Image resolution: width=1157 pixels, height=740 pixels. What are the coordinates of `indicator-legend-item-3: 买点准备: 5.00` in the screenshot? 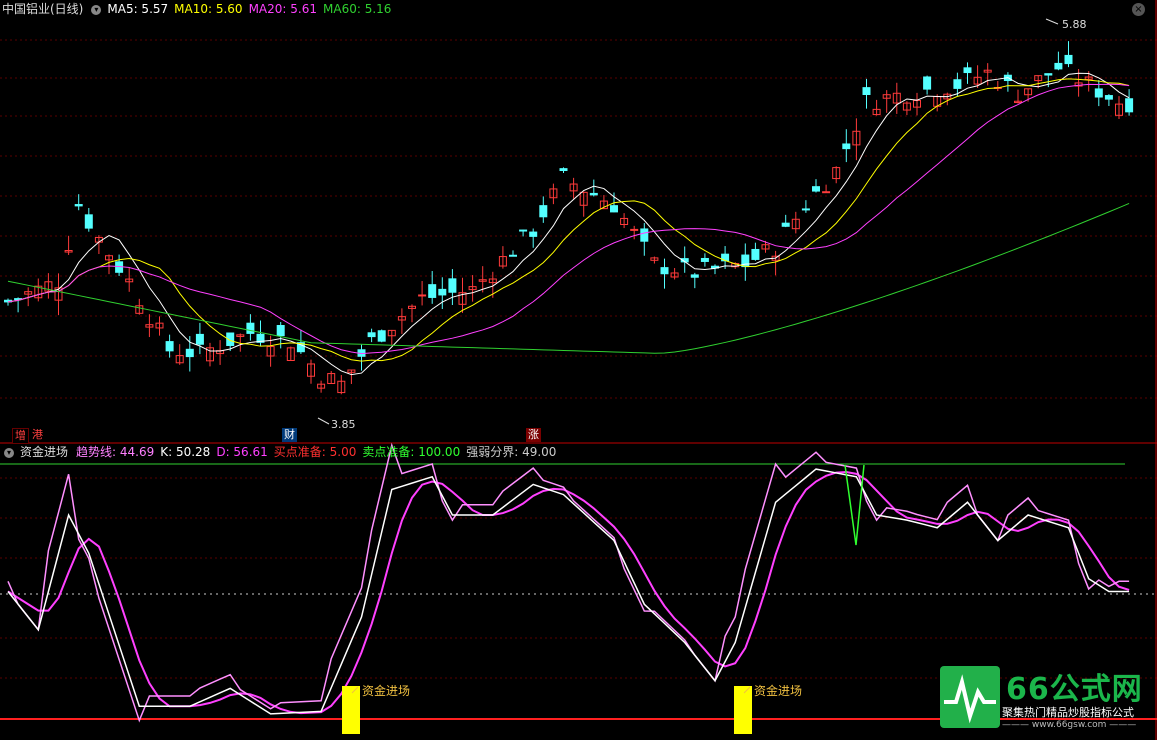 It's located at (315, 452).